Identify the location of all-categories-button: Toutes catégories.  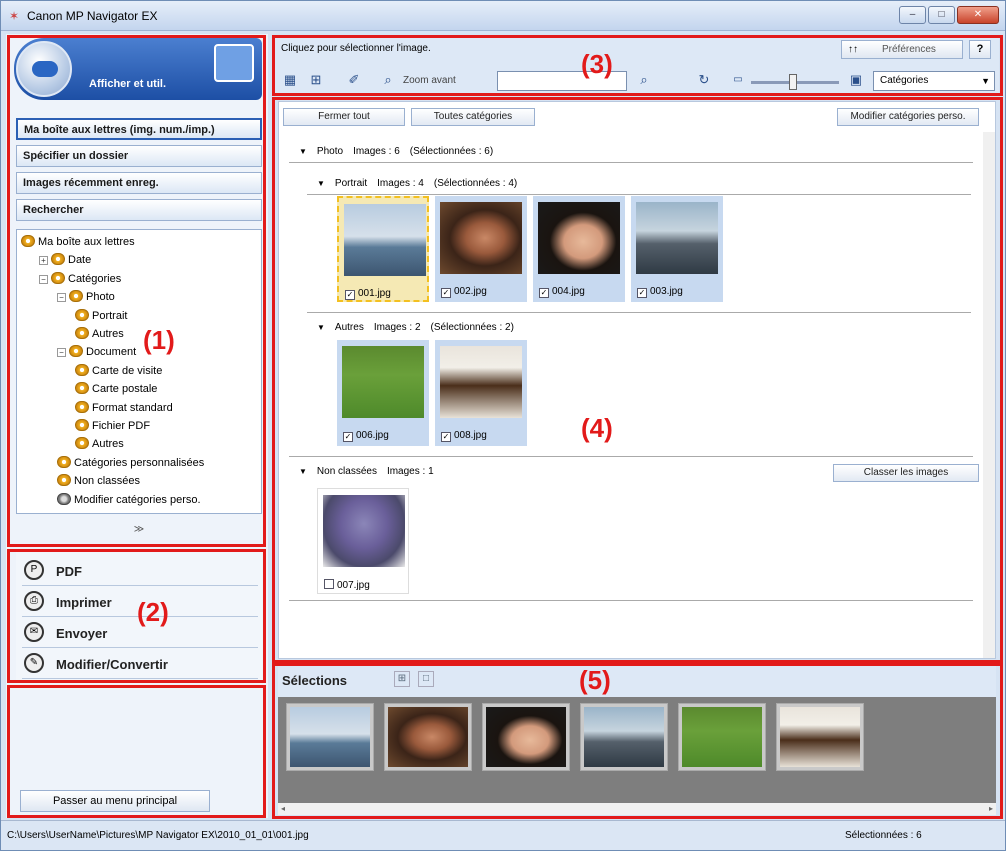
(473, 117).